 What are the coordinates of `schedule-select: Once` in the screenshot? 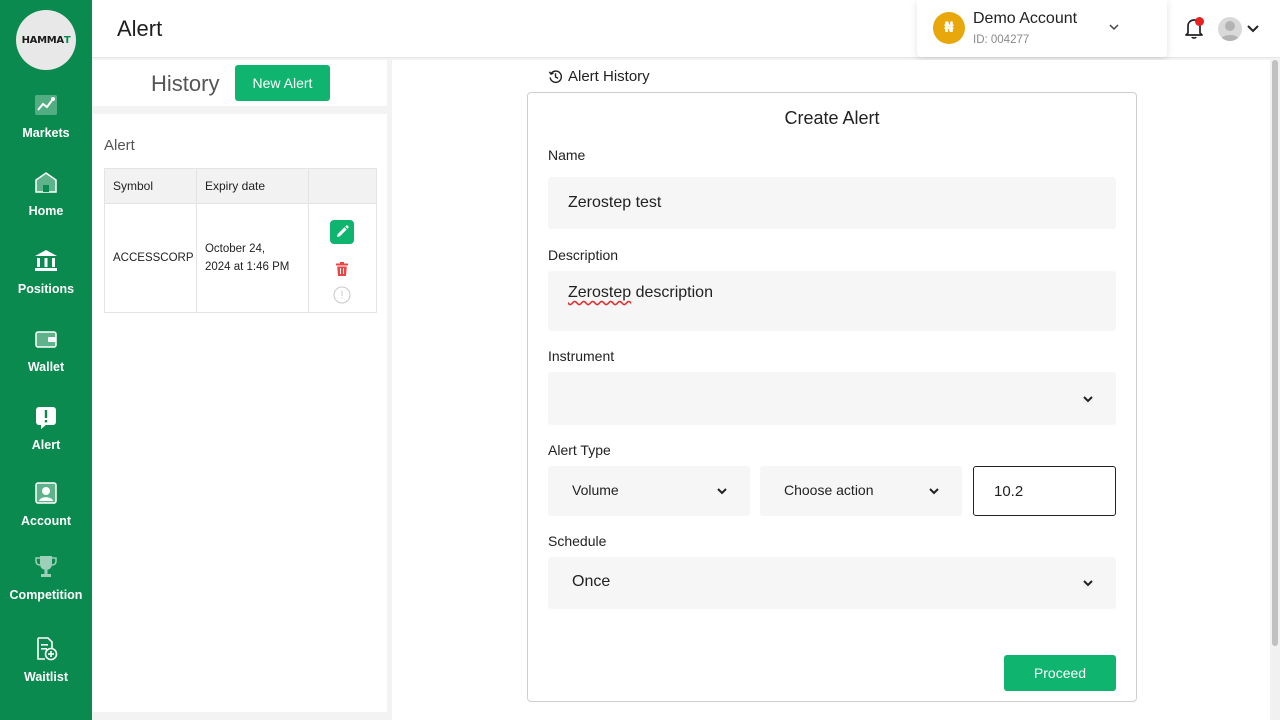 It's located at (832, 583).